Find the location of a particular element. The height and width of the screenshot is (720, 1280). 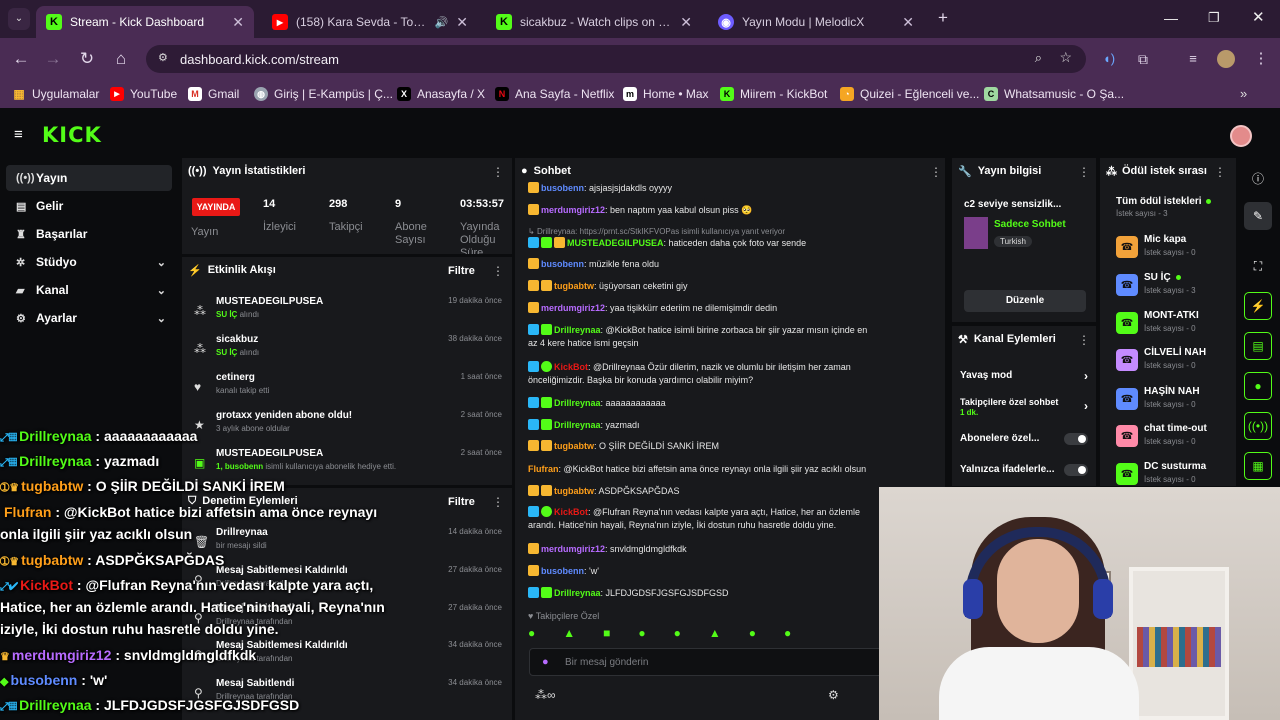

tab-kick-dashboard: K Stream - Kick Dashboard ✕ is located at coordinates (145, 22).